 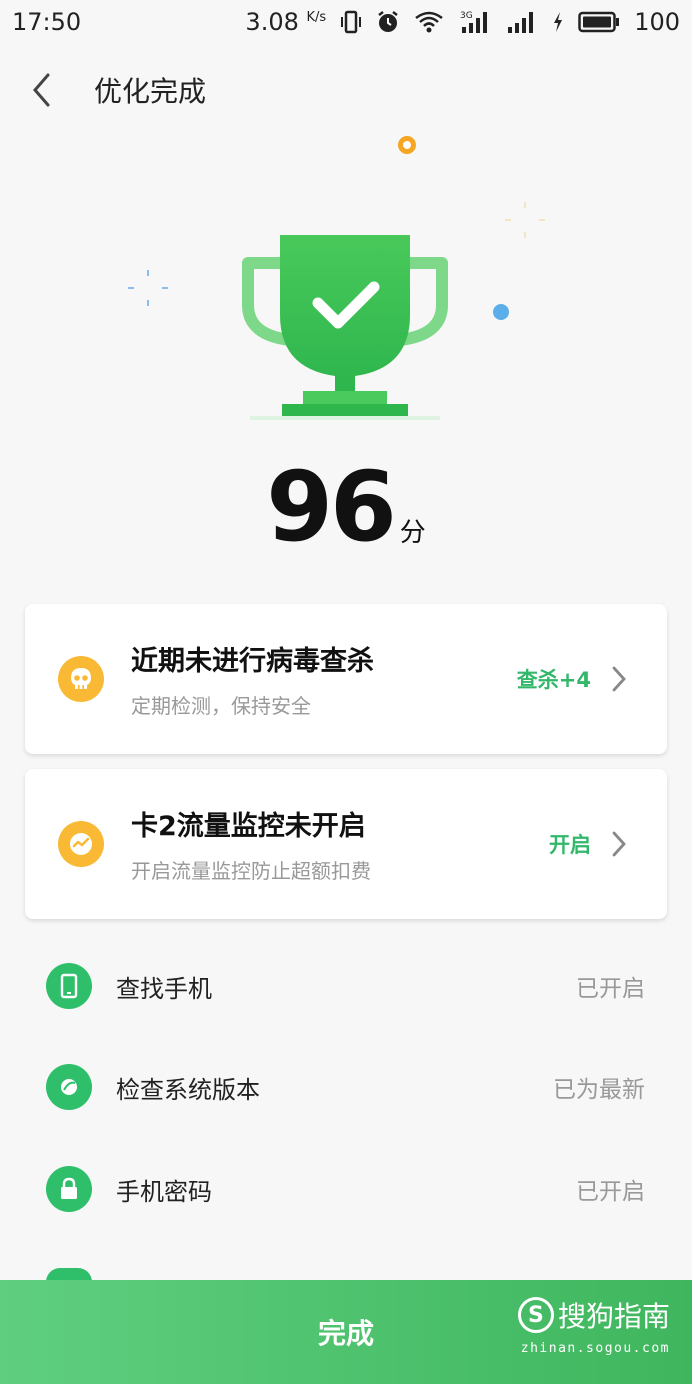 I want to click on network-badge: 3G, so click(x=466, y=16).